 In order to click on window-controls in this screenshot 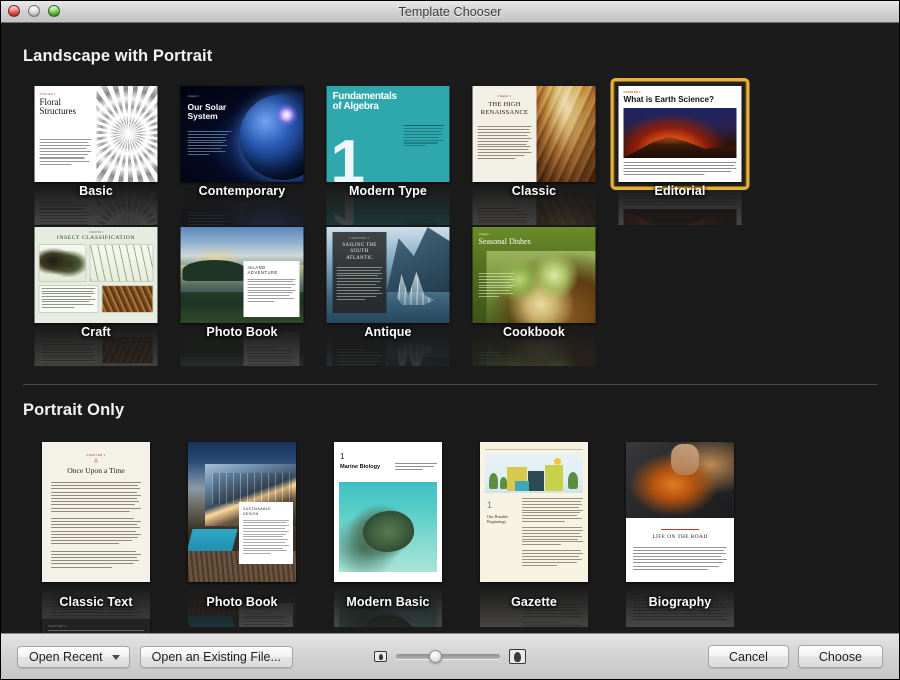, I will do `click(34, 11)`.